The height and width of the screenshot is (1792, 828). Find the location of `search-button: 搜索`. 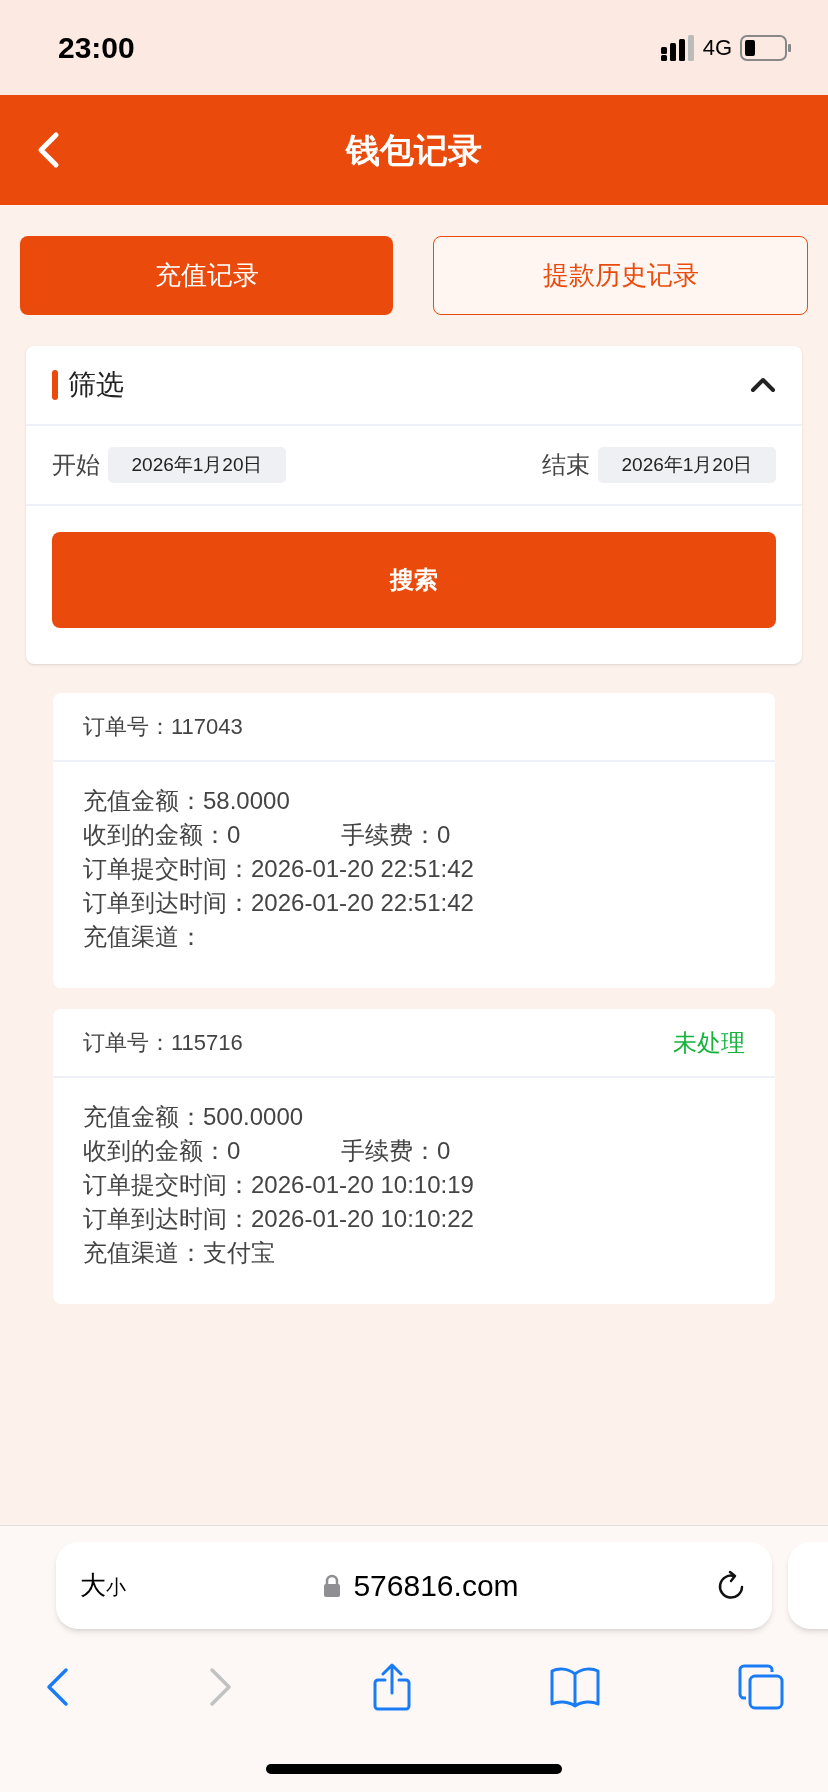

search-button: 搜索 is located at coordinates (414, 580).